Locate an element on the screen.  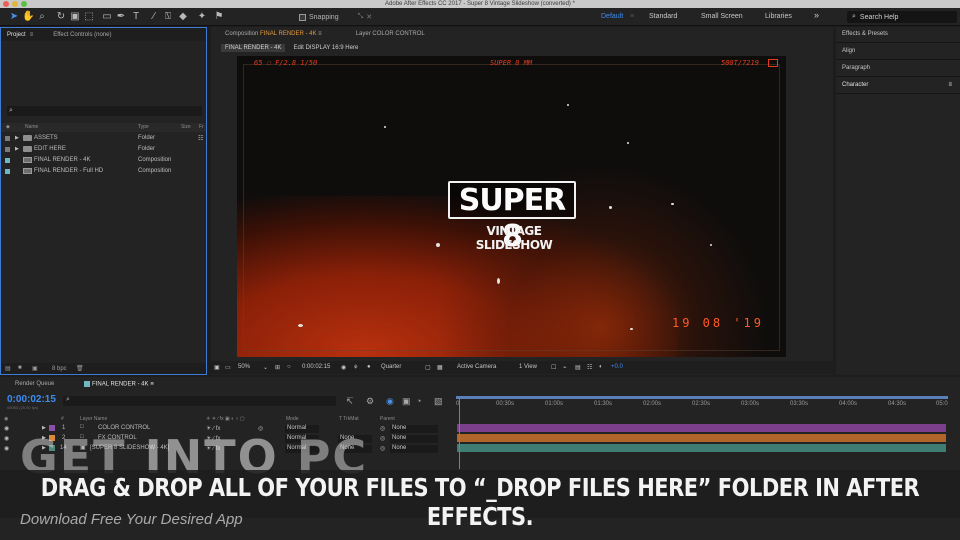
rectangle-tool-icon: ▭ is located at coordinates (107, 17).